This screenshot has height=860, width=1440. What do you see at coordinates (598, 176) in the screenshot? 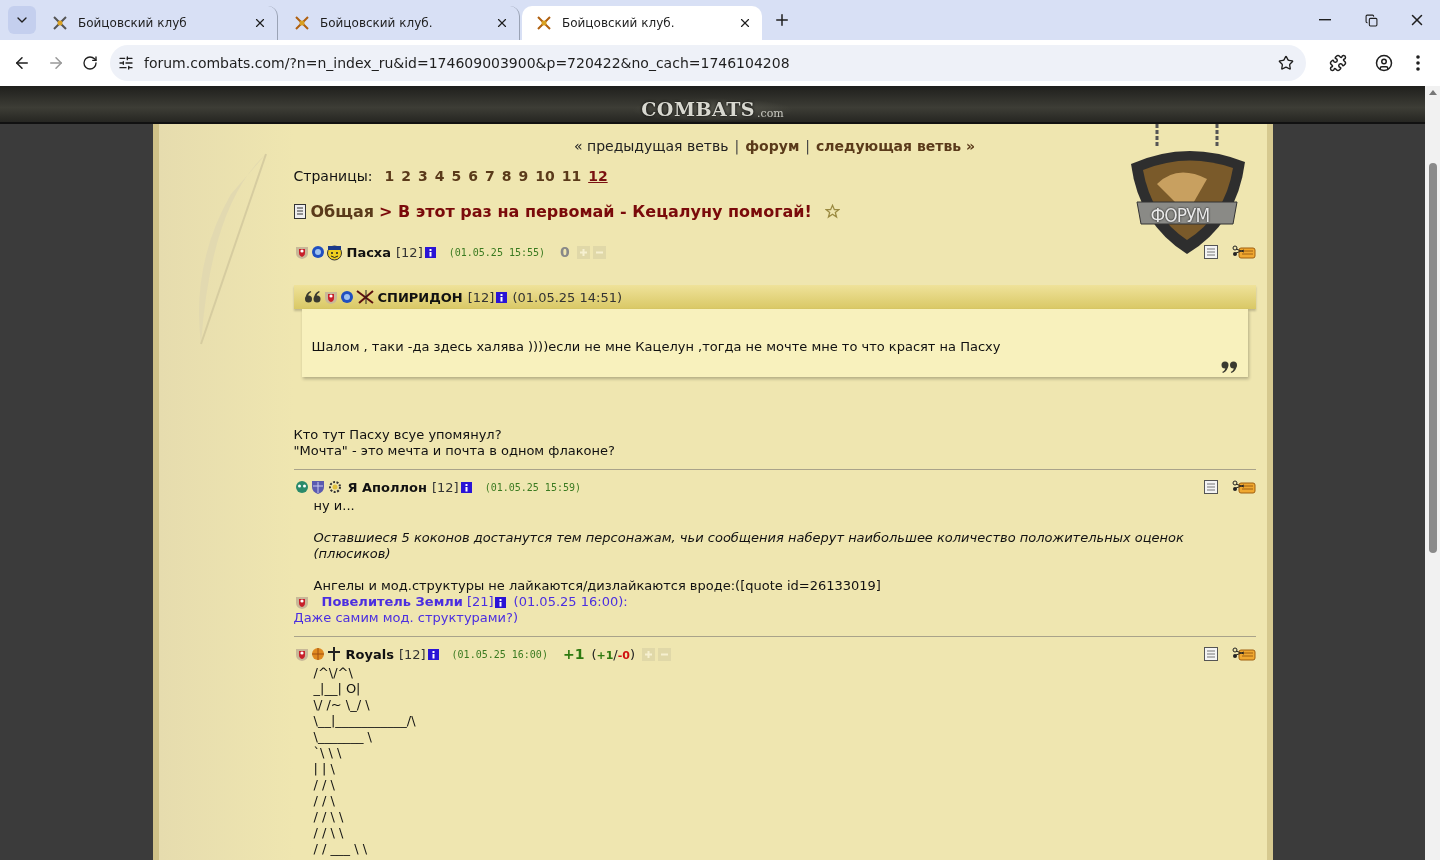
I see `page-link: 12` at bounding box center [598, 176].